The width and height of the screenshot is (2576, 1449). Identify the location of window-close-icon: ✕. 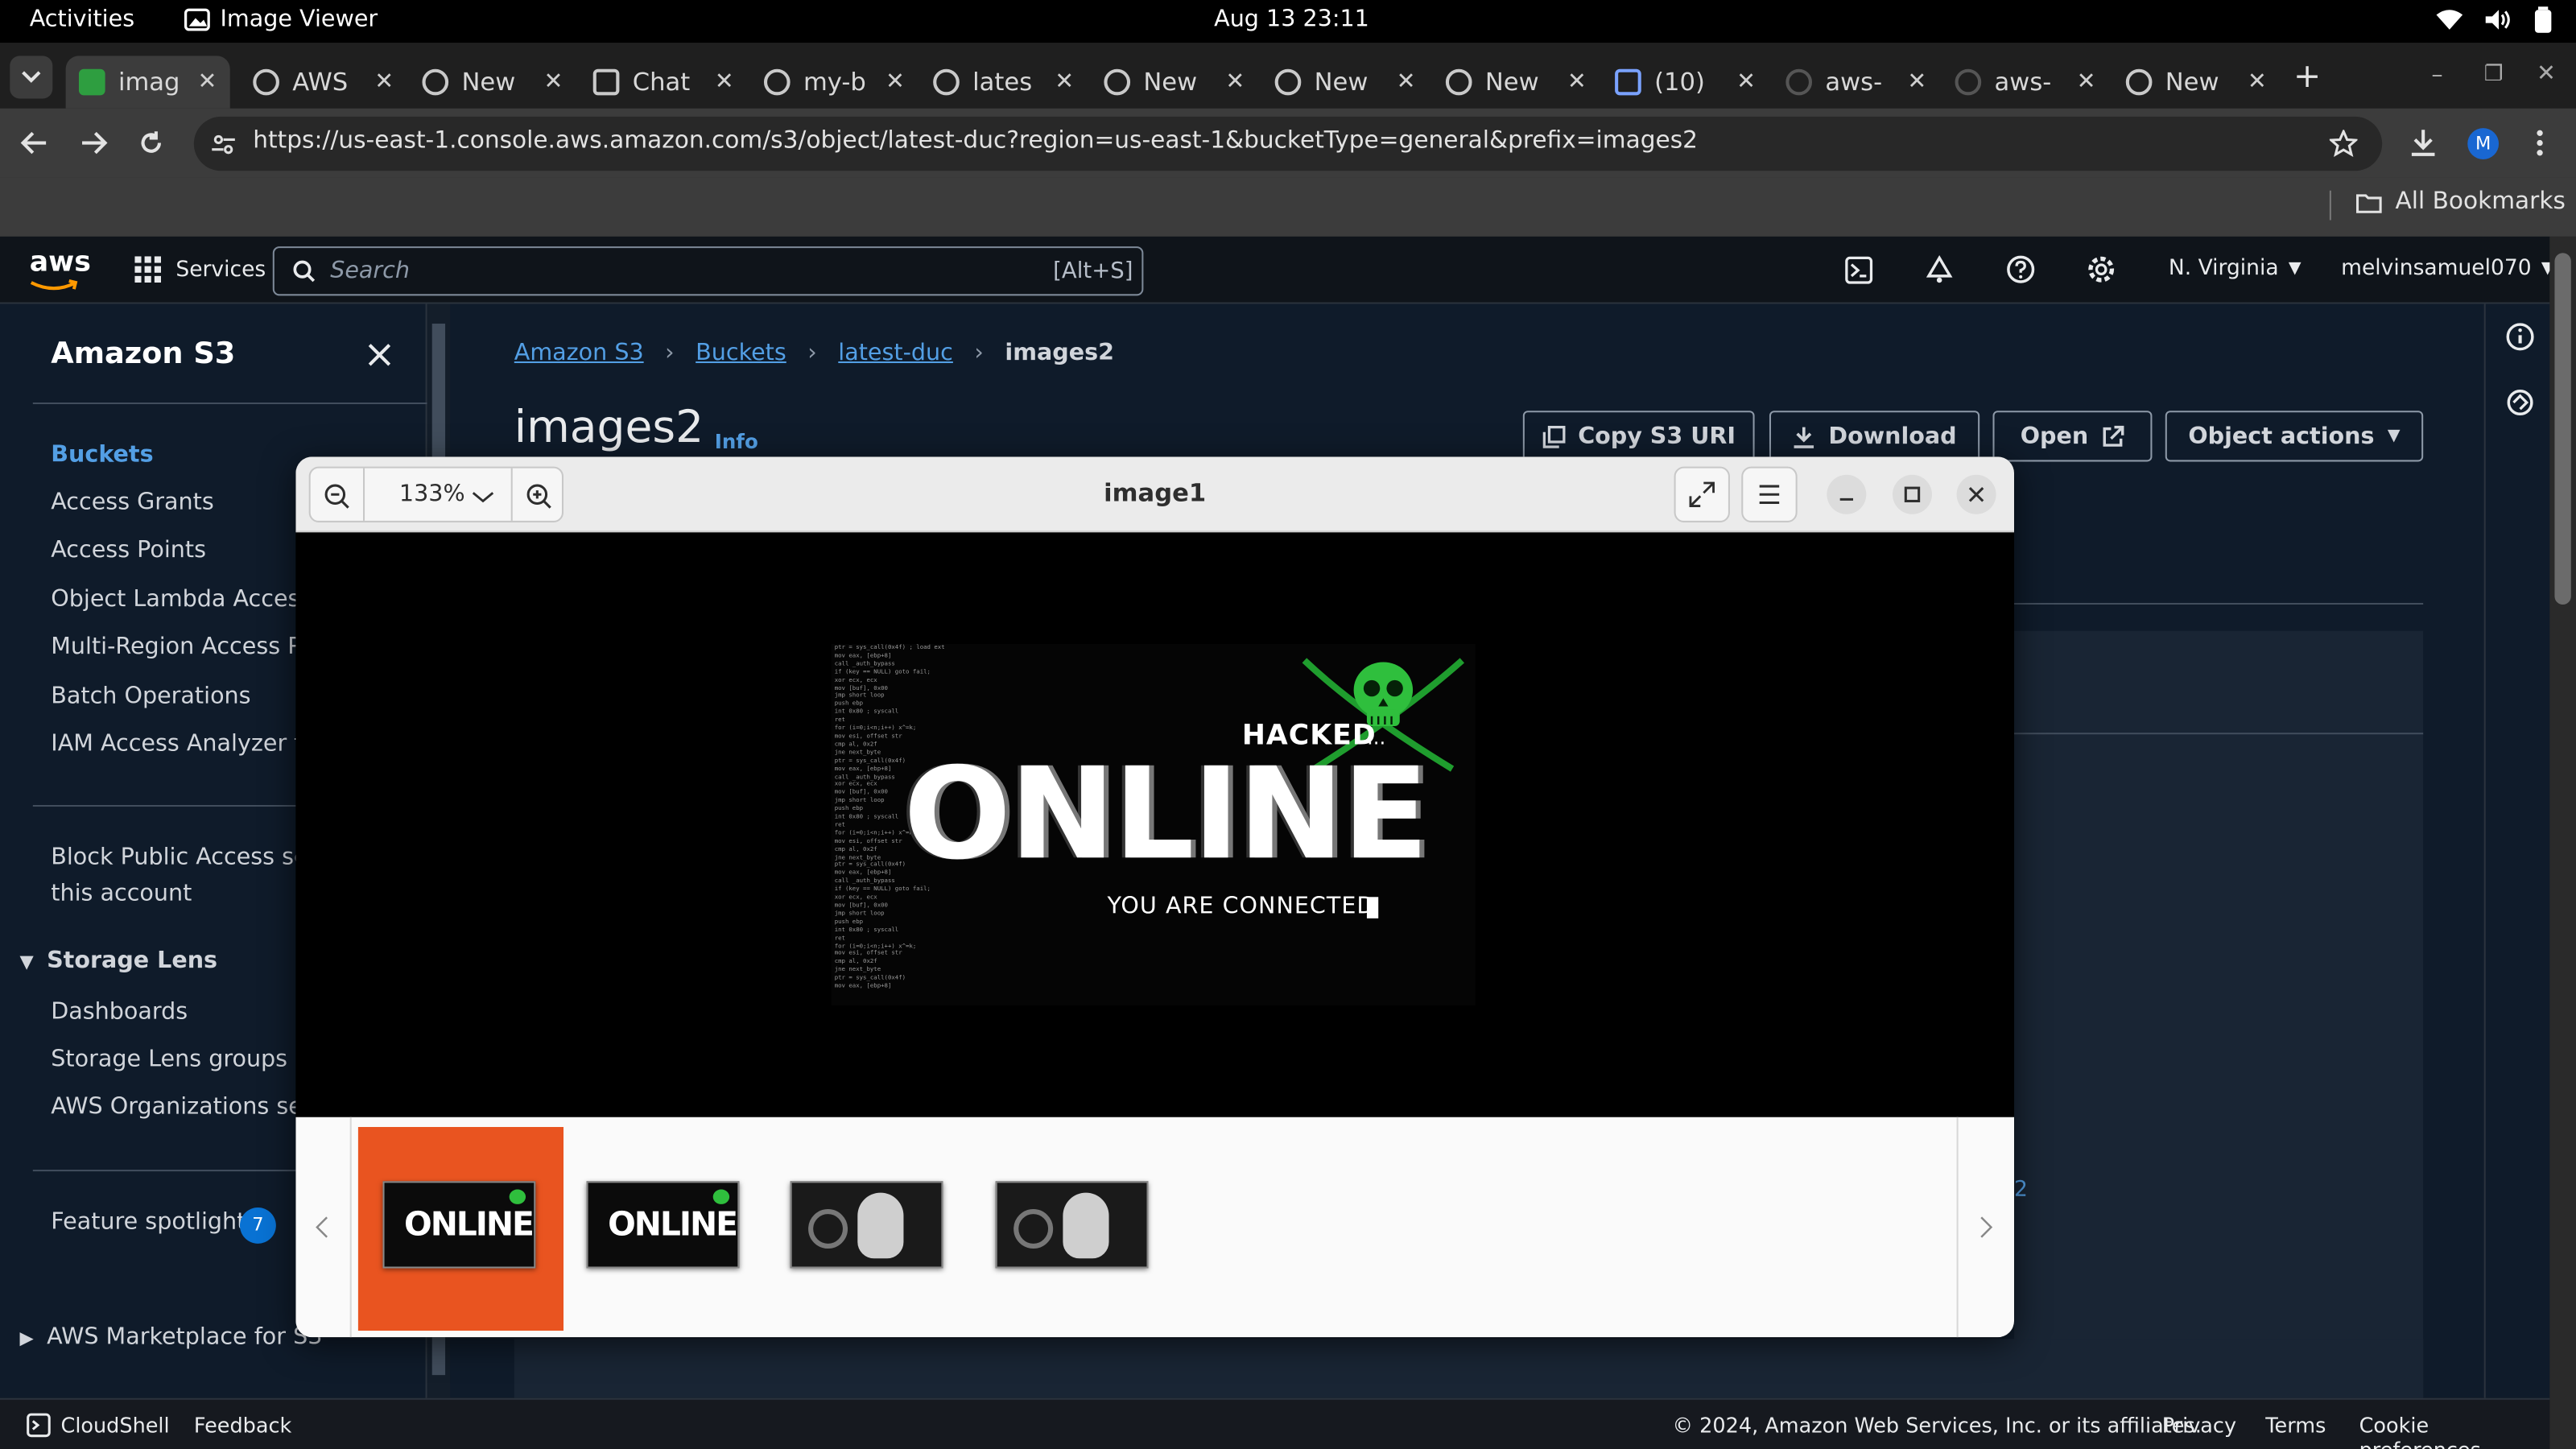
(2546, 74).